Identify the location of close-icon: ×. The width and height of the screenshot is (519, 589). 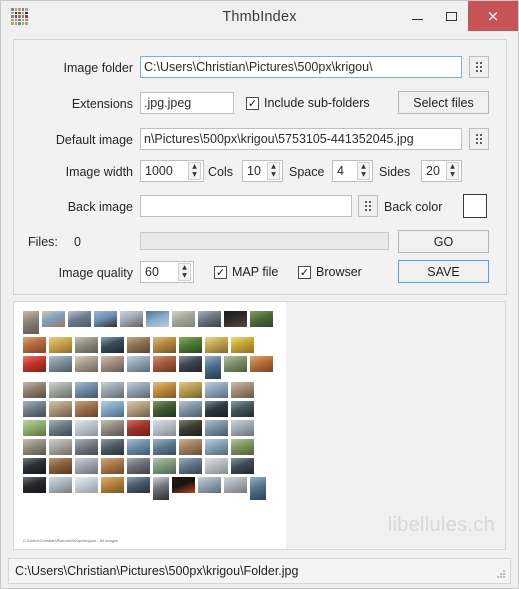
(493, 15).